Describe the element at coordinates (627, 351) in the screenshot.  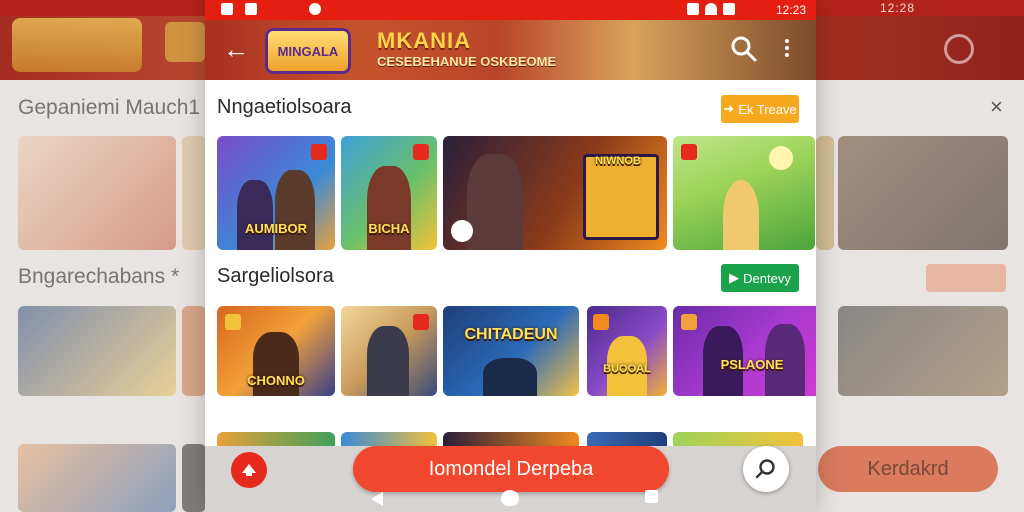
I see `game-card: BUOOAL` at that location.